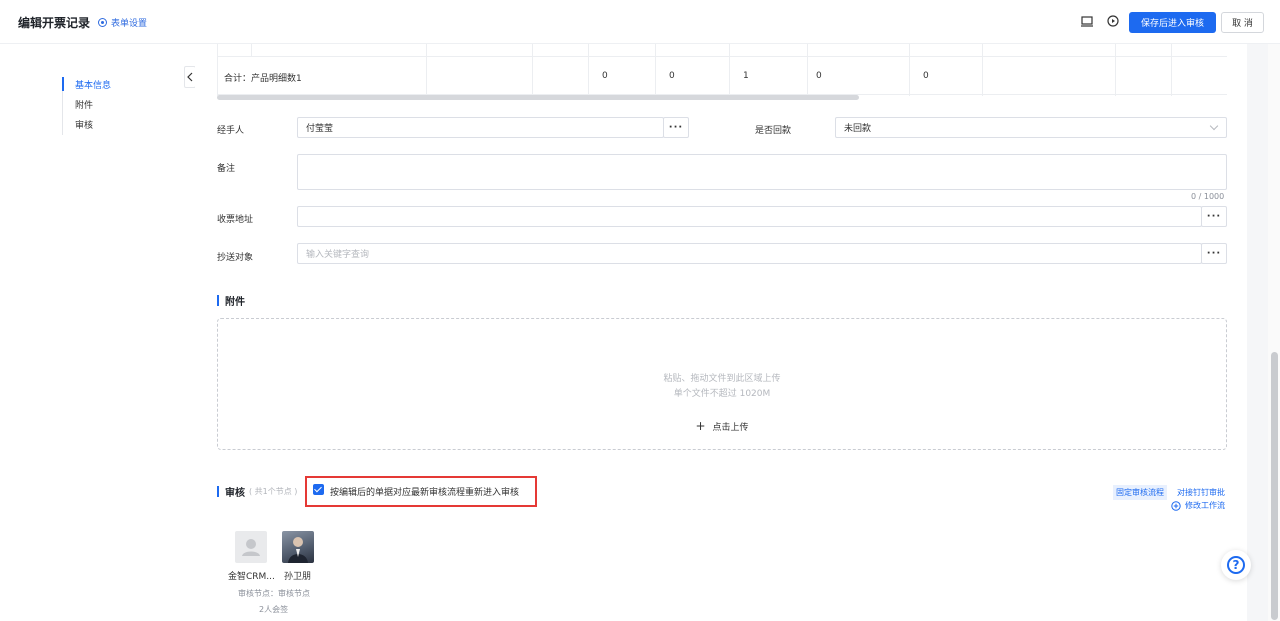 Image resolution: width=1280 pixels, height=621 pixels. Describe the element at coordinates (722, 379) in the screenshot. I see `upload-hint: 粘贴、拖动文件到此区域上传` at that location.